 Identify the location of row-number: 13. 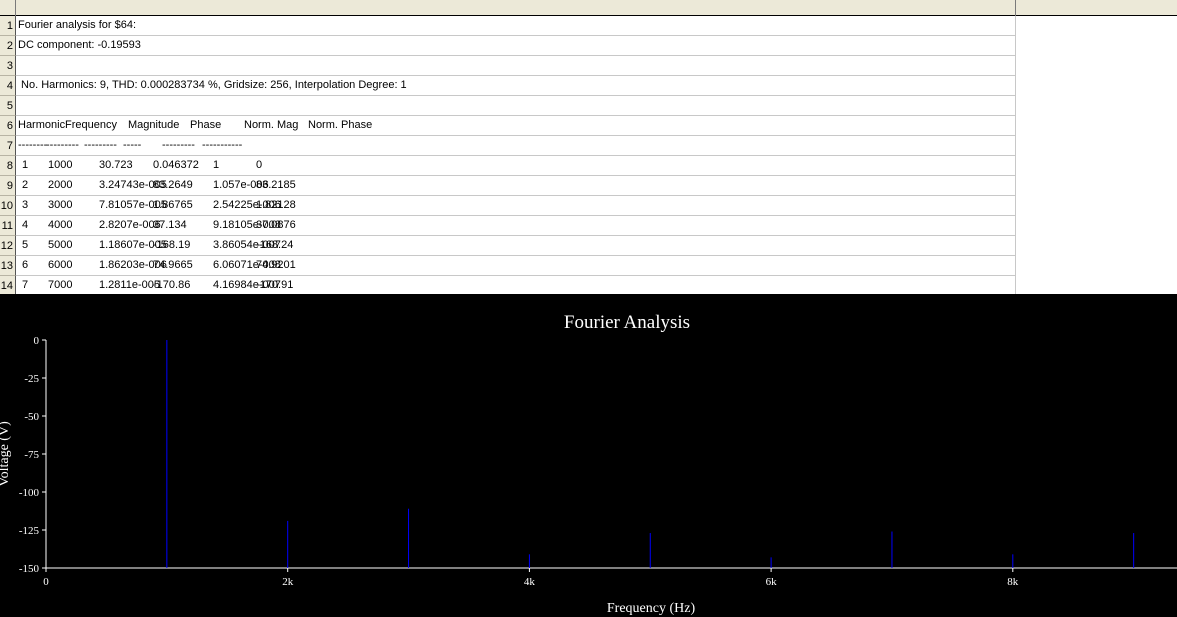
(8, 266).